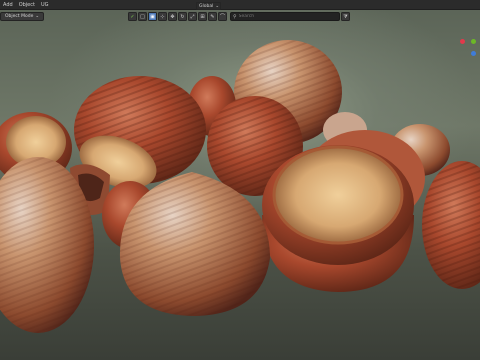 The image size is (480, 360). What do you see at coordinates (473, 41) in the screenshot?
I see `gizmo-y-axis` at bounding box center [473, 41].